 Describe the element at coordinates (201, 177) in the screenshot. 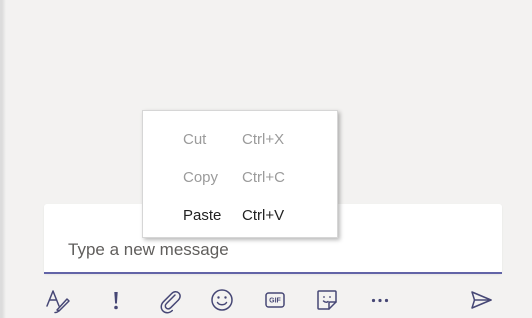

I see `menu-item-label: Copy` at that location.